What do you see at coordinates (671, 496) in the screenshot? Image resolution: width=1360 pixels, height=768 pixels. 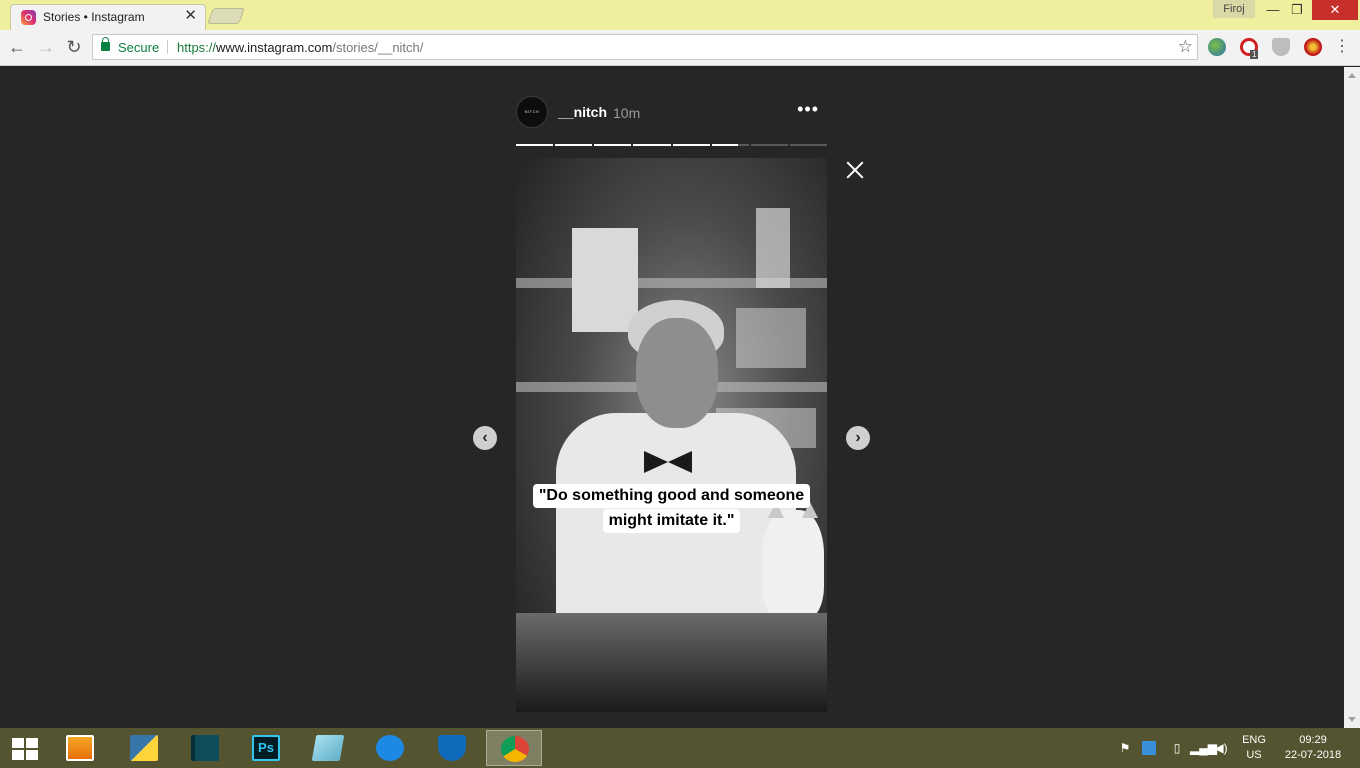 I see `quote-line-1: "Do something good and someone` at bounding box center [671, 496].